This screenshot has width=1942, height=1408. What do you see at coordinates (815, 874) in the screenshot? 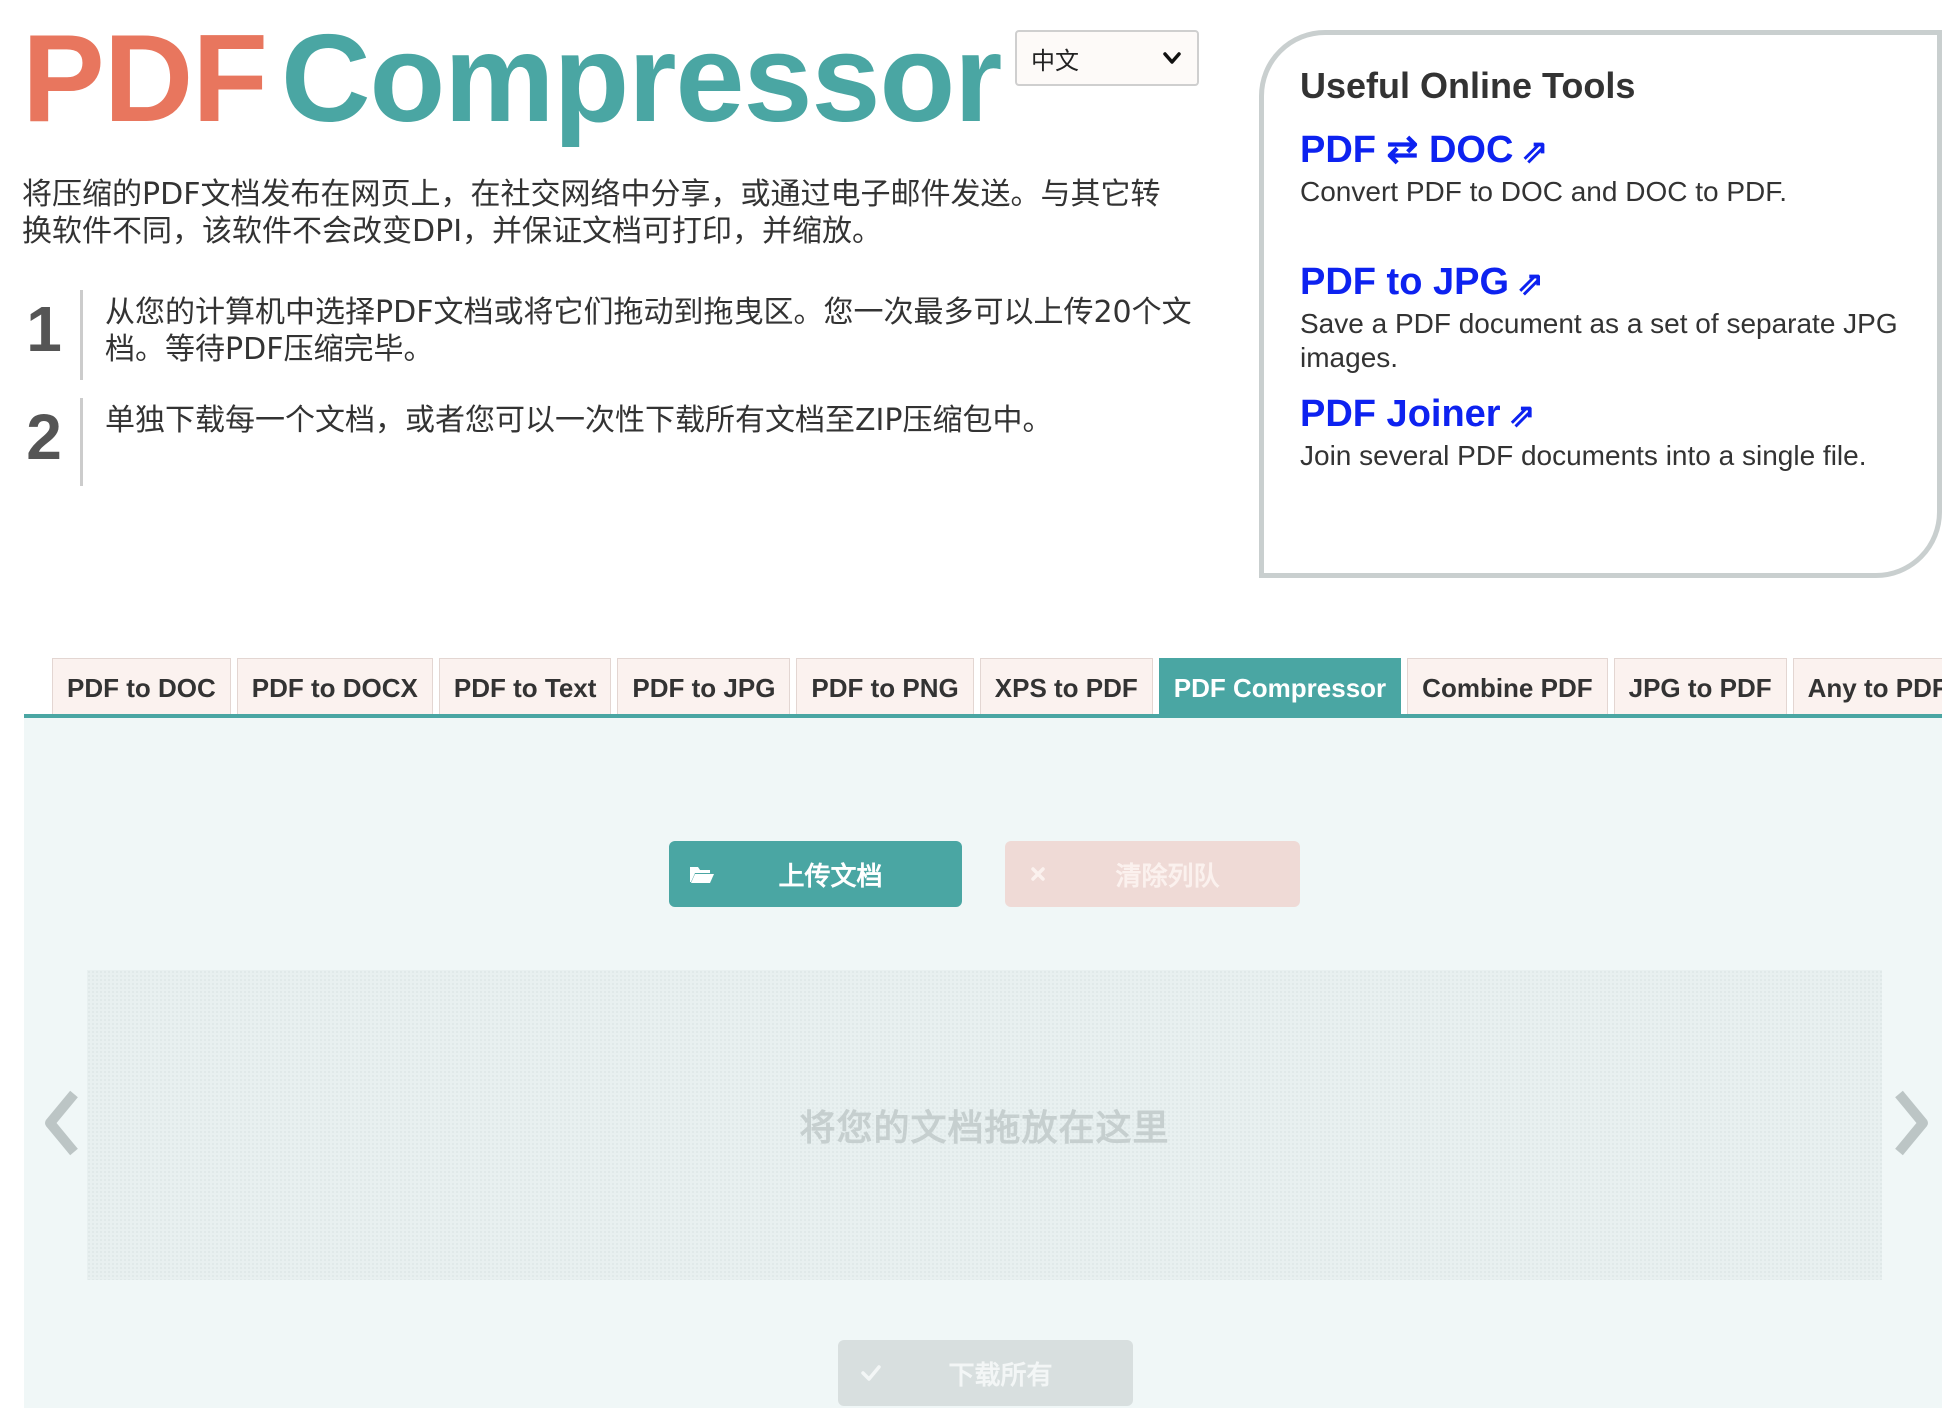
I see `upload-button: 上传文档` at bounding box center [815, 874].